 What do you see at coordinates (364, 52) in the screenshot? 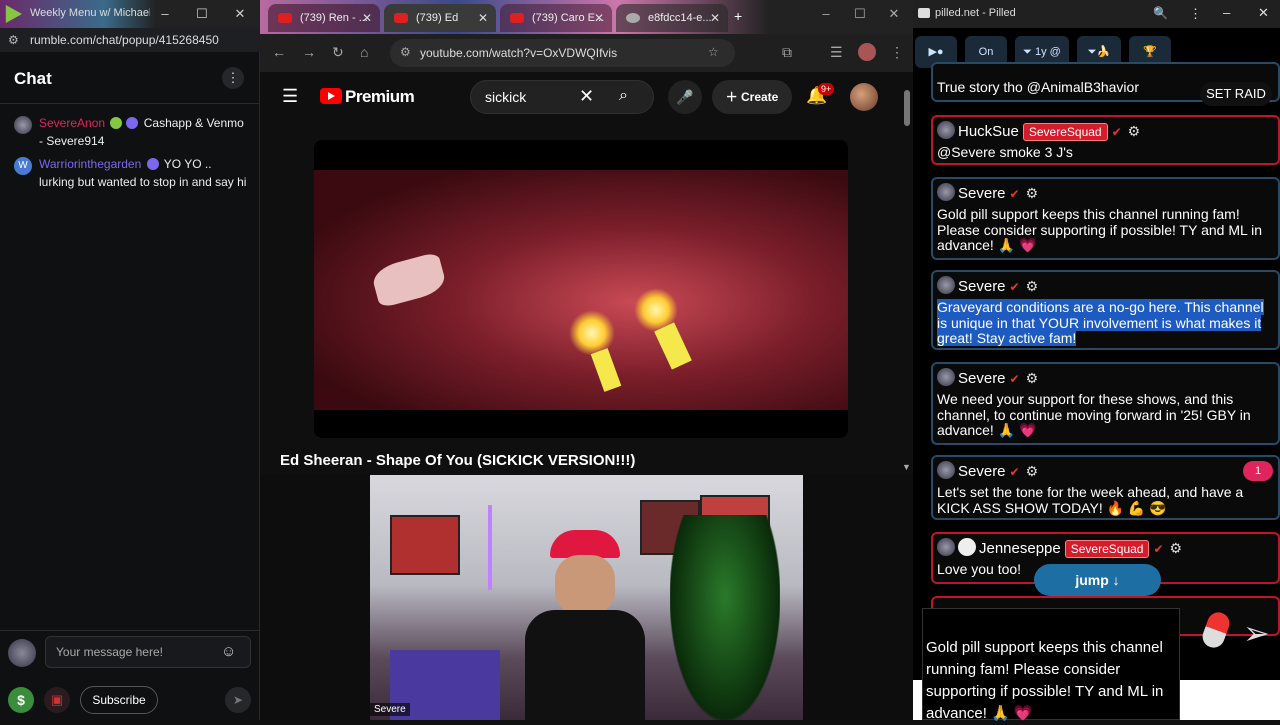
I see `home-icon: ⌂` at bounding box center [364, 52].